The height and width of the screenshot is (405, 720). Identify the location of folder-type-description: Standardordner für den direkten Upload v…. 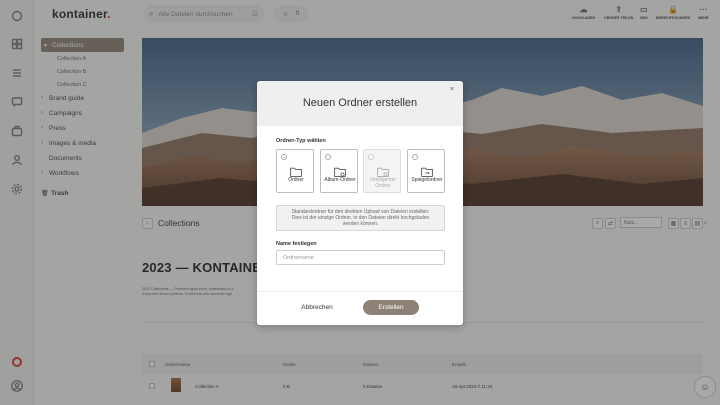
(360, 218).